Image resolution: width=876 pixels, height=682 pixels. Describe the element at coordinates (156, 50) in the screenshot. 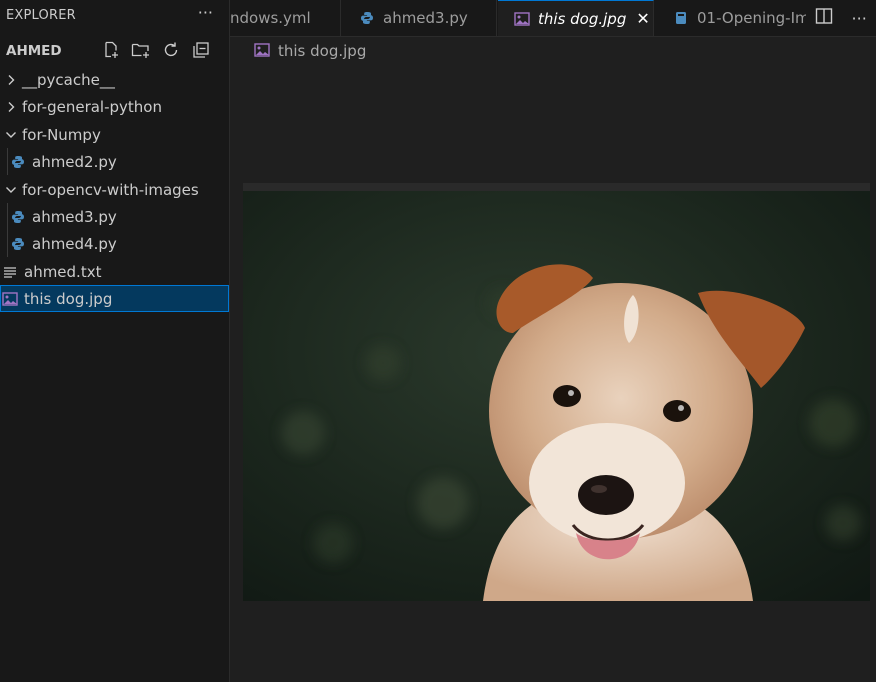

I see `section-actions` at that location.